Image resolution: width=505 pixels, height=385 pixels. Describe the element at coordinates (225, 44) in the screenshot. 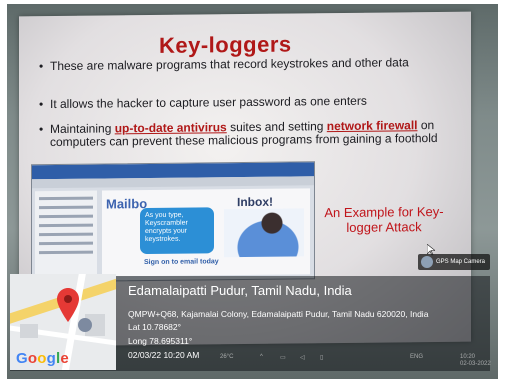

I see `slide-title: Key-loggers` at that location.